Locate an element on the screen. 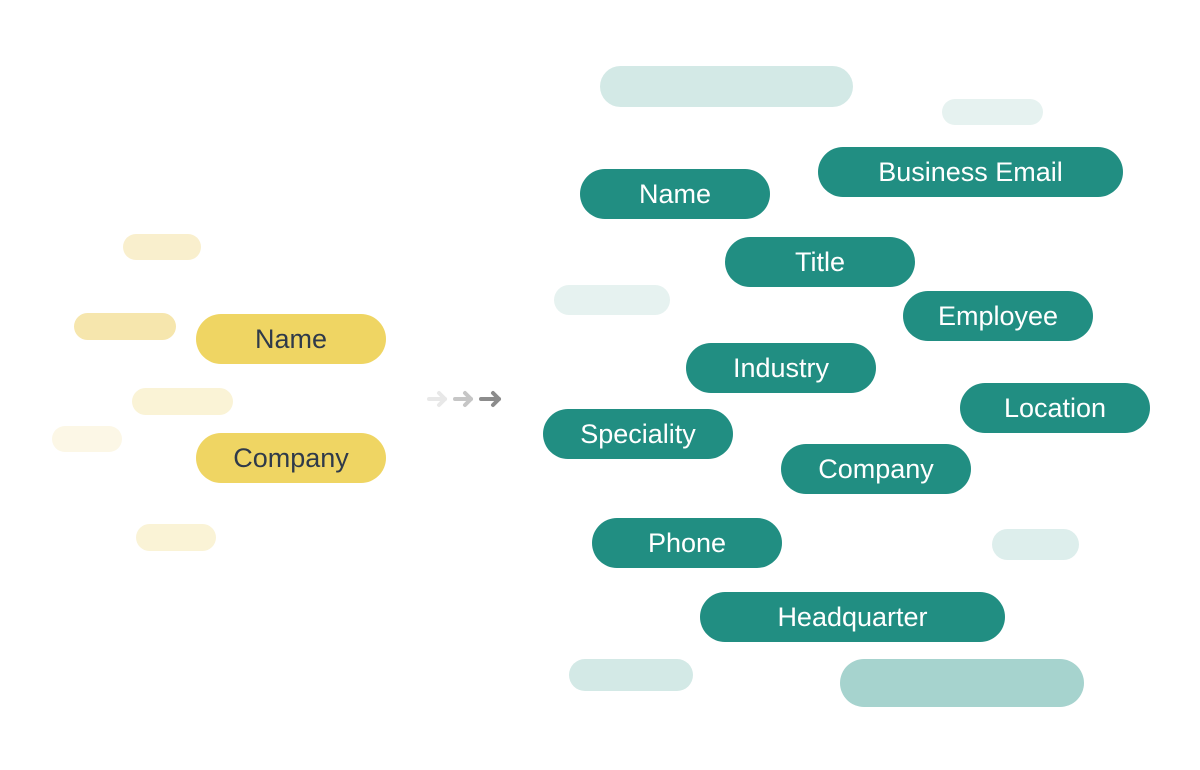 This screenshot has width=1200, height=770. enriched-field-business-email: Business Email is located at coordinates (970, 172).